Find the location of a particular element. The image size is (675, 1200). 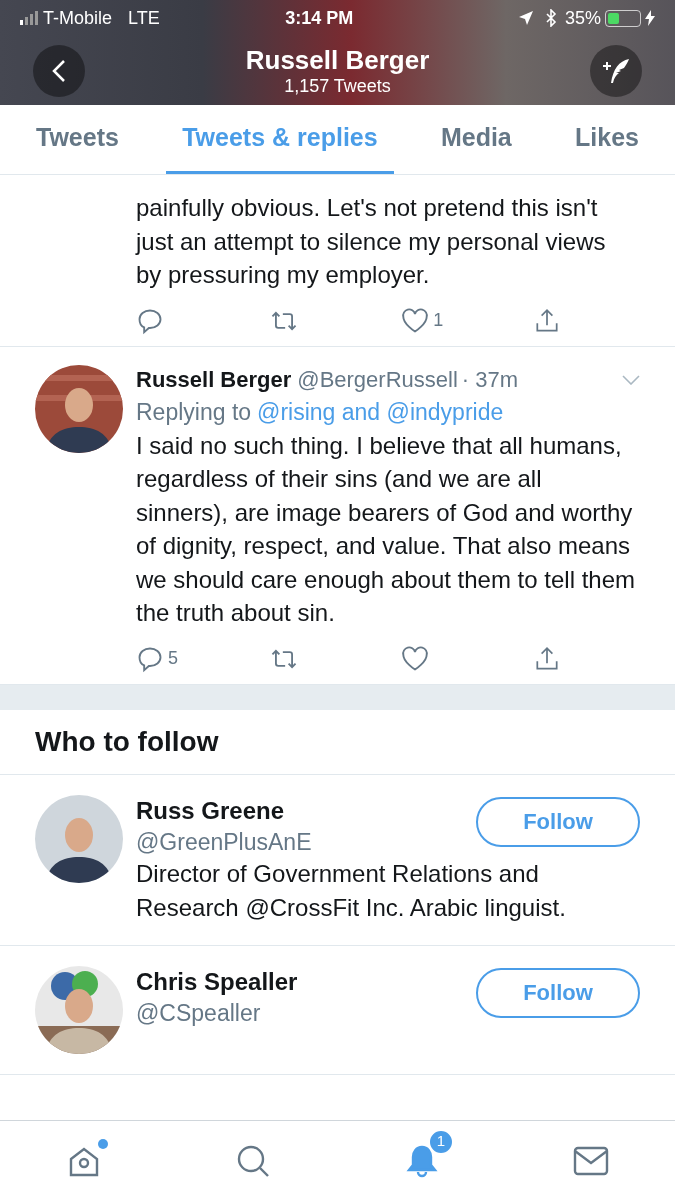

back-button is located at coordinates (59, 70).